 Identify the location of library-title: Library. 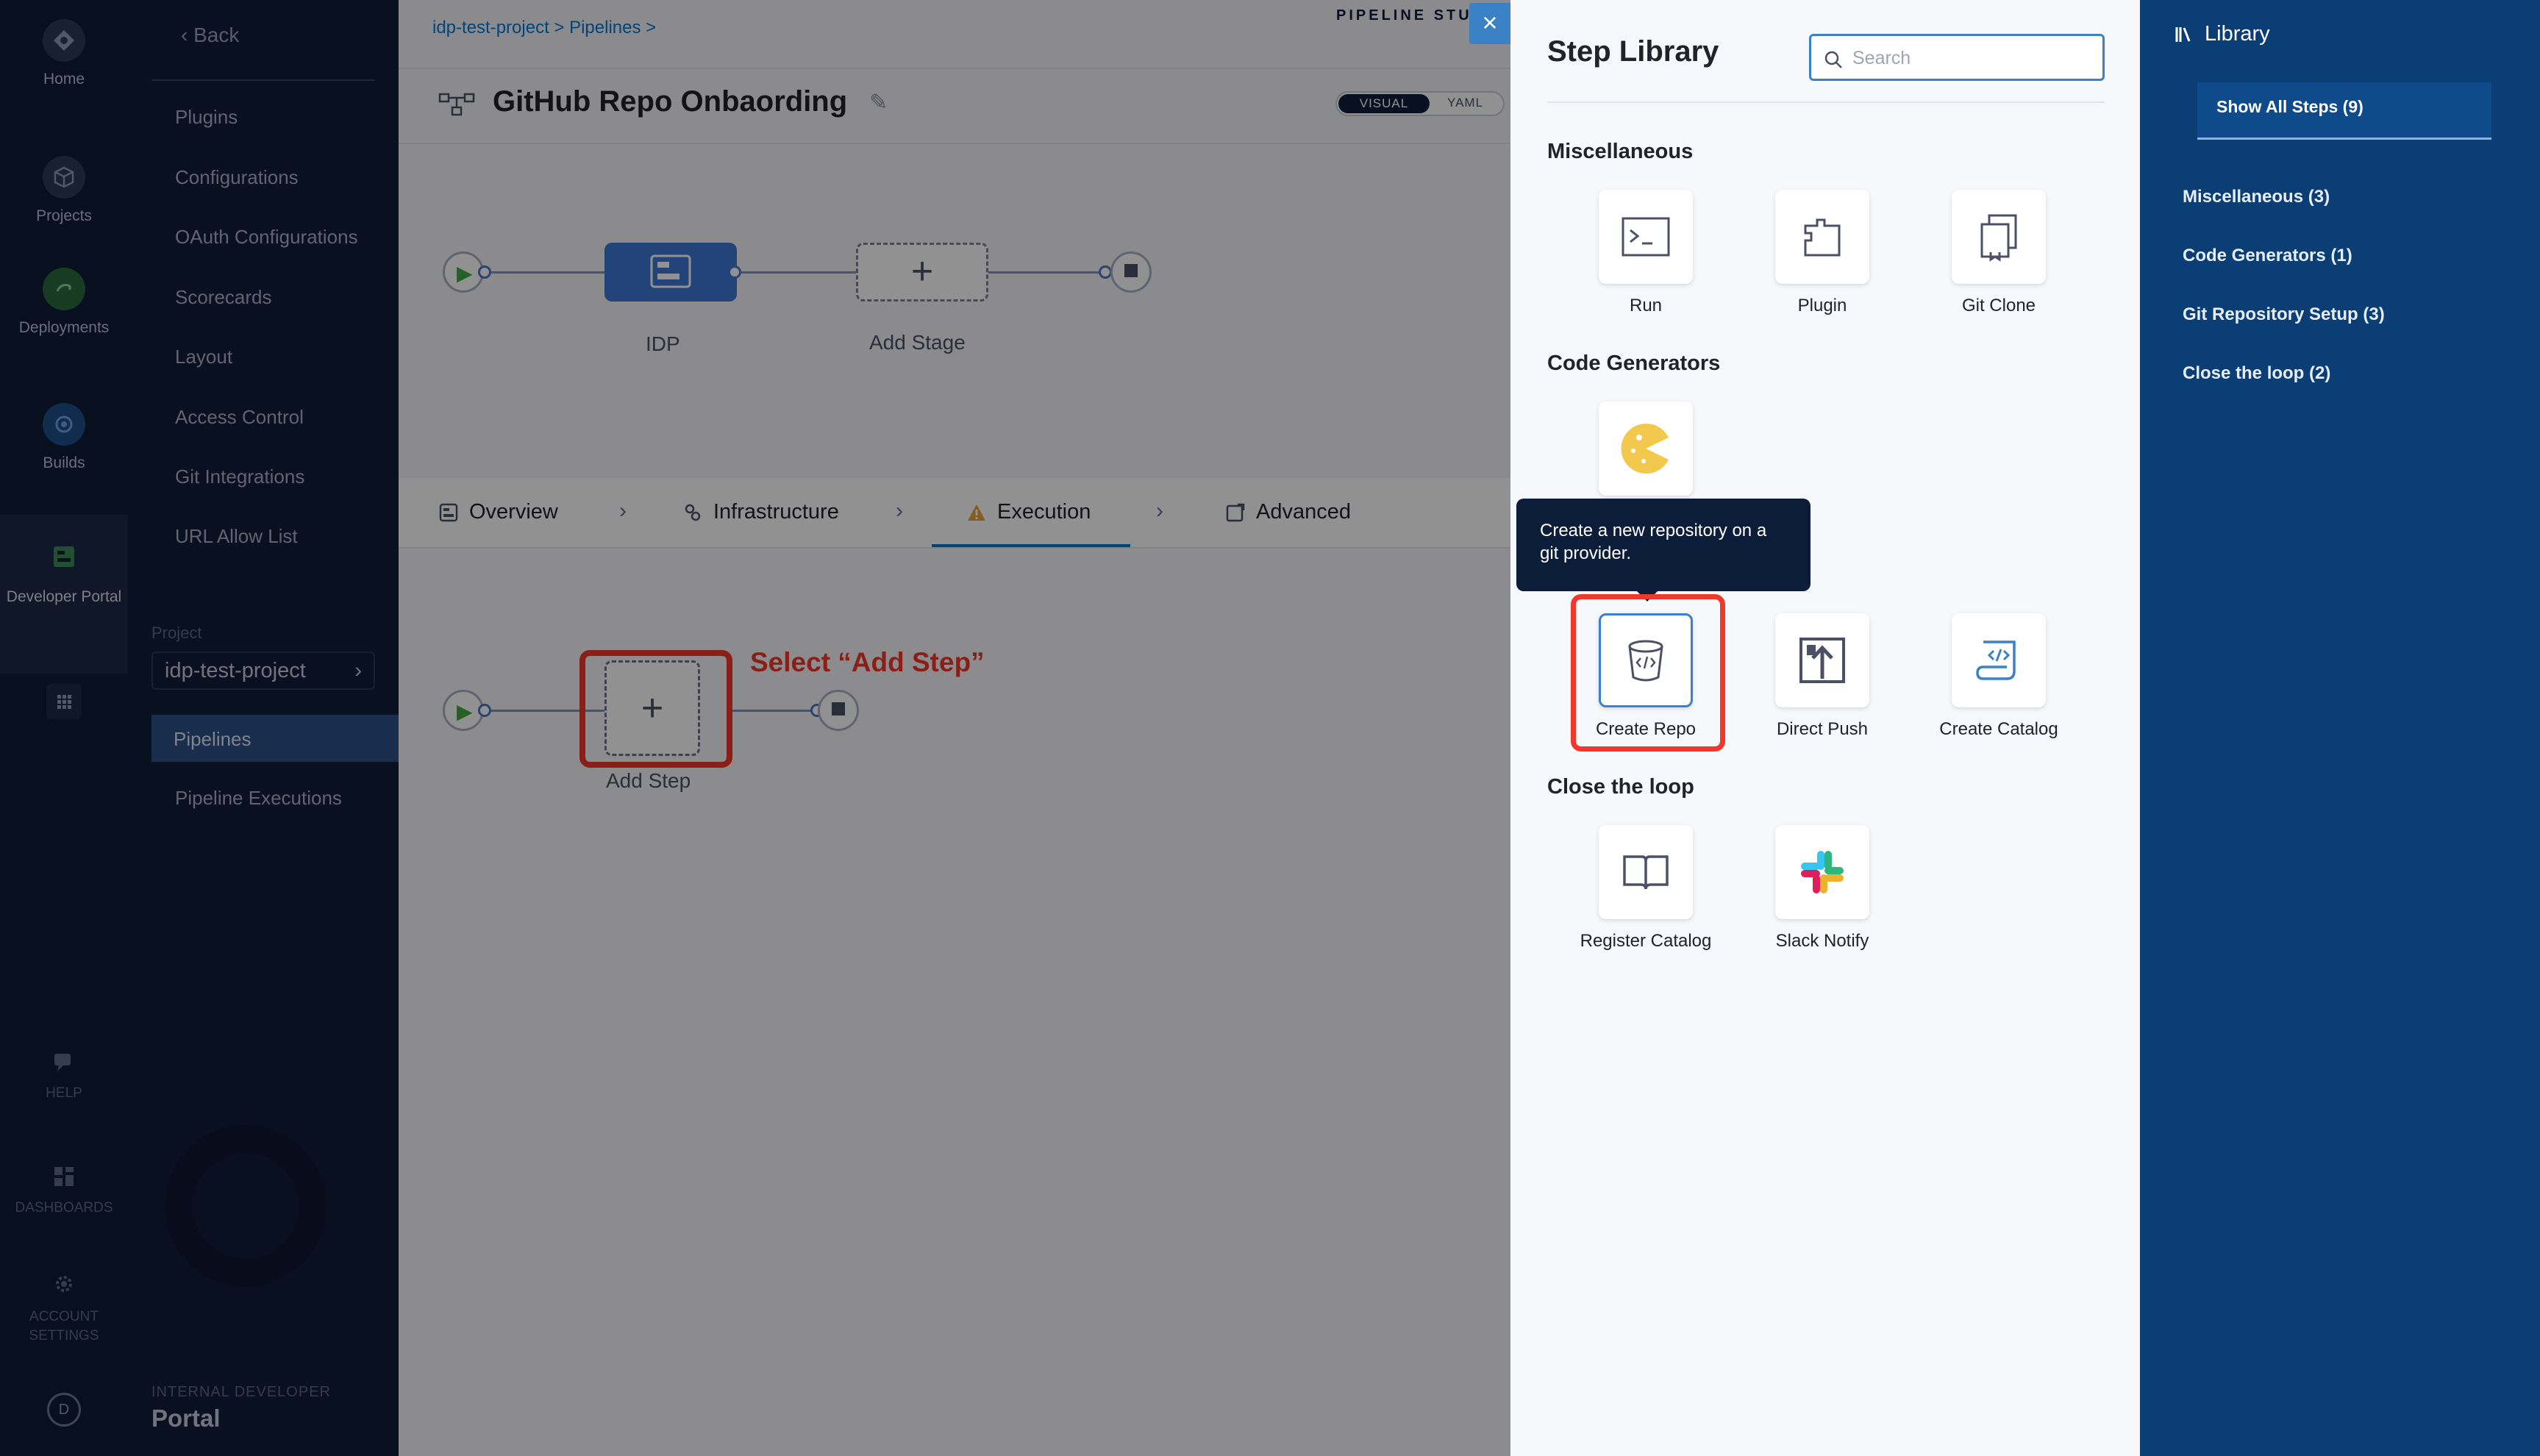
(2222, 34).